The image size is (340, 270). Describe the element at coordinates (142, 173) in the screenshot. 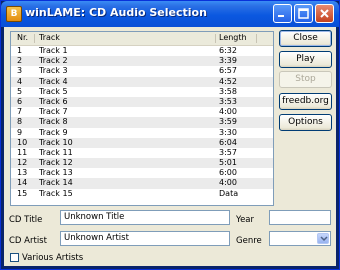

I see `track-row: 13 Track 13 6:00` at that location.